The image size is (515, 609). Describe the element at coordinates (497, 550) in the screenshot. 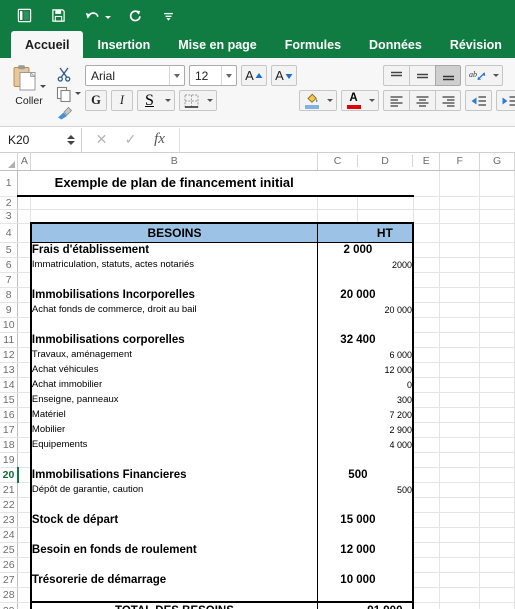

I see `cell-G25` at that location.